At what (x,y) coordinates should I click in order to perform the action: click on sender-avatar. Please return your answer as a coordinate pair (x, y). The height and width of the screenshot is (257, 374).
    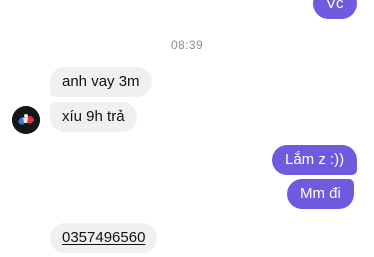
    Looking at the image, I should click on (26, 120).